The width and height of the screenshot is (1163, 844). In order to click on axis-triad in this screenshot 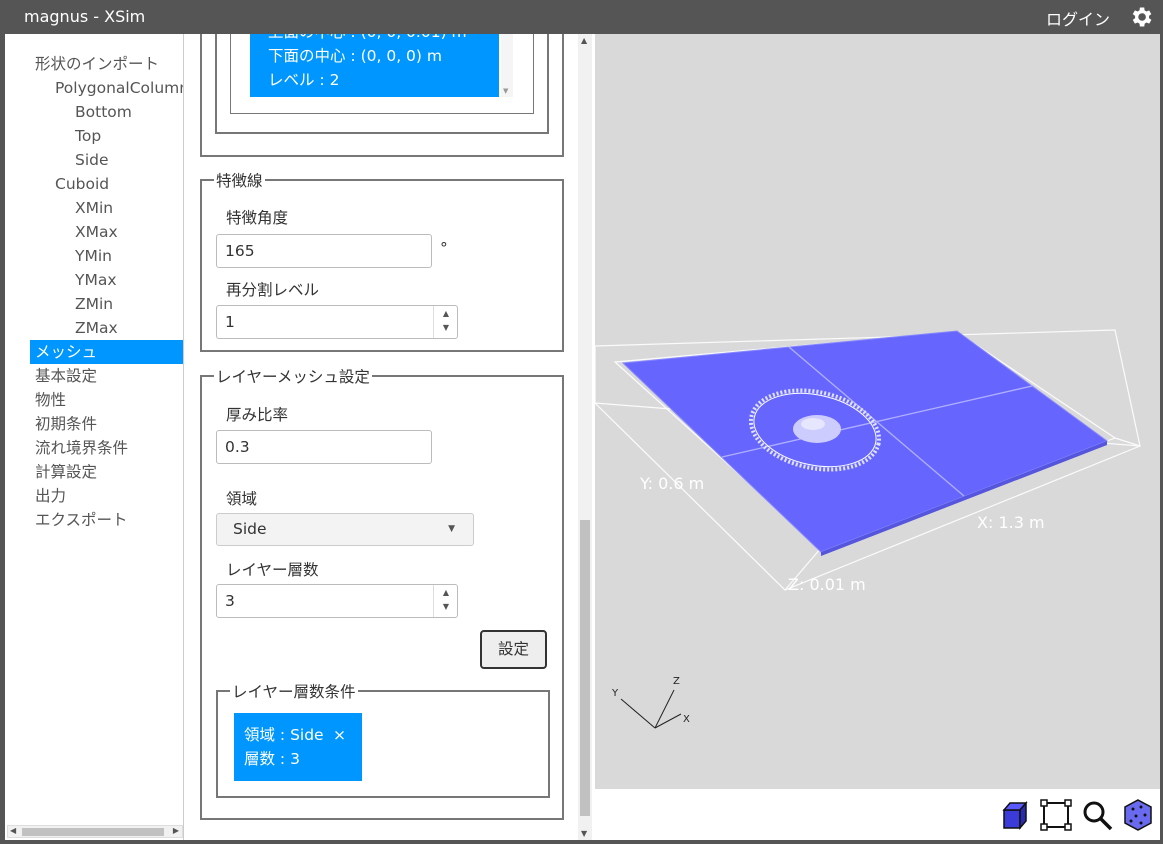, I will do `click(651, 709)`.